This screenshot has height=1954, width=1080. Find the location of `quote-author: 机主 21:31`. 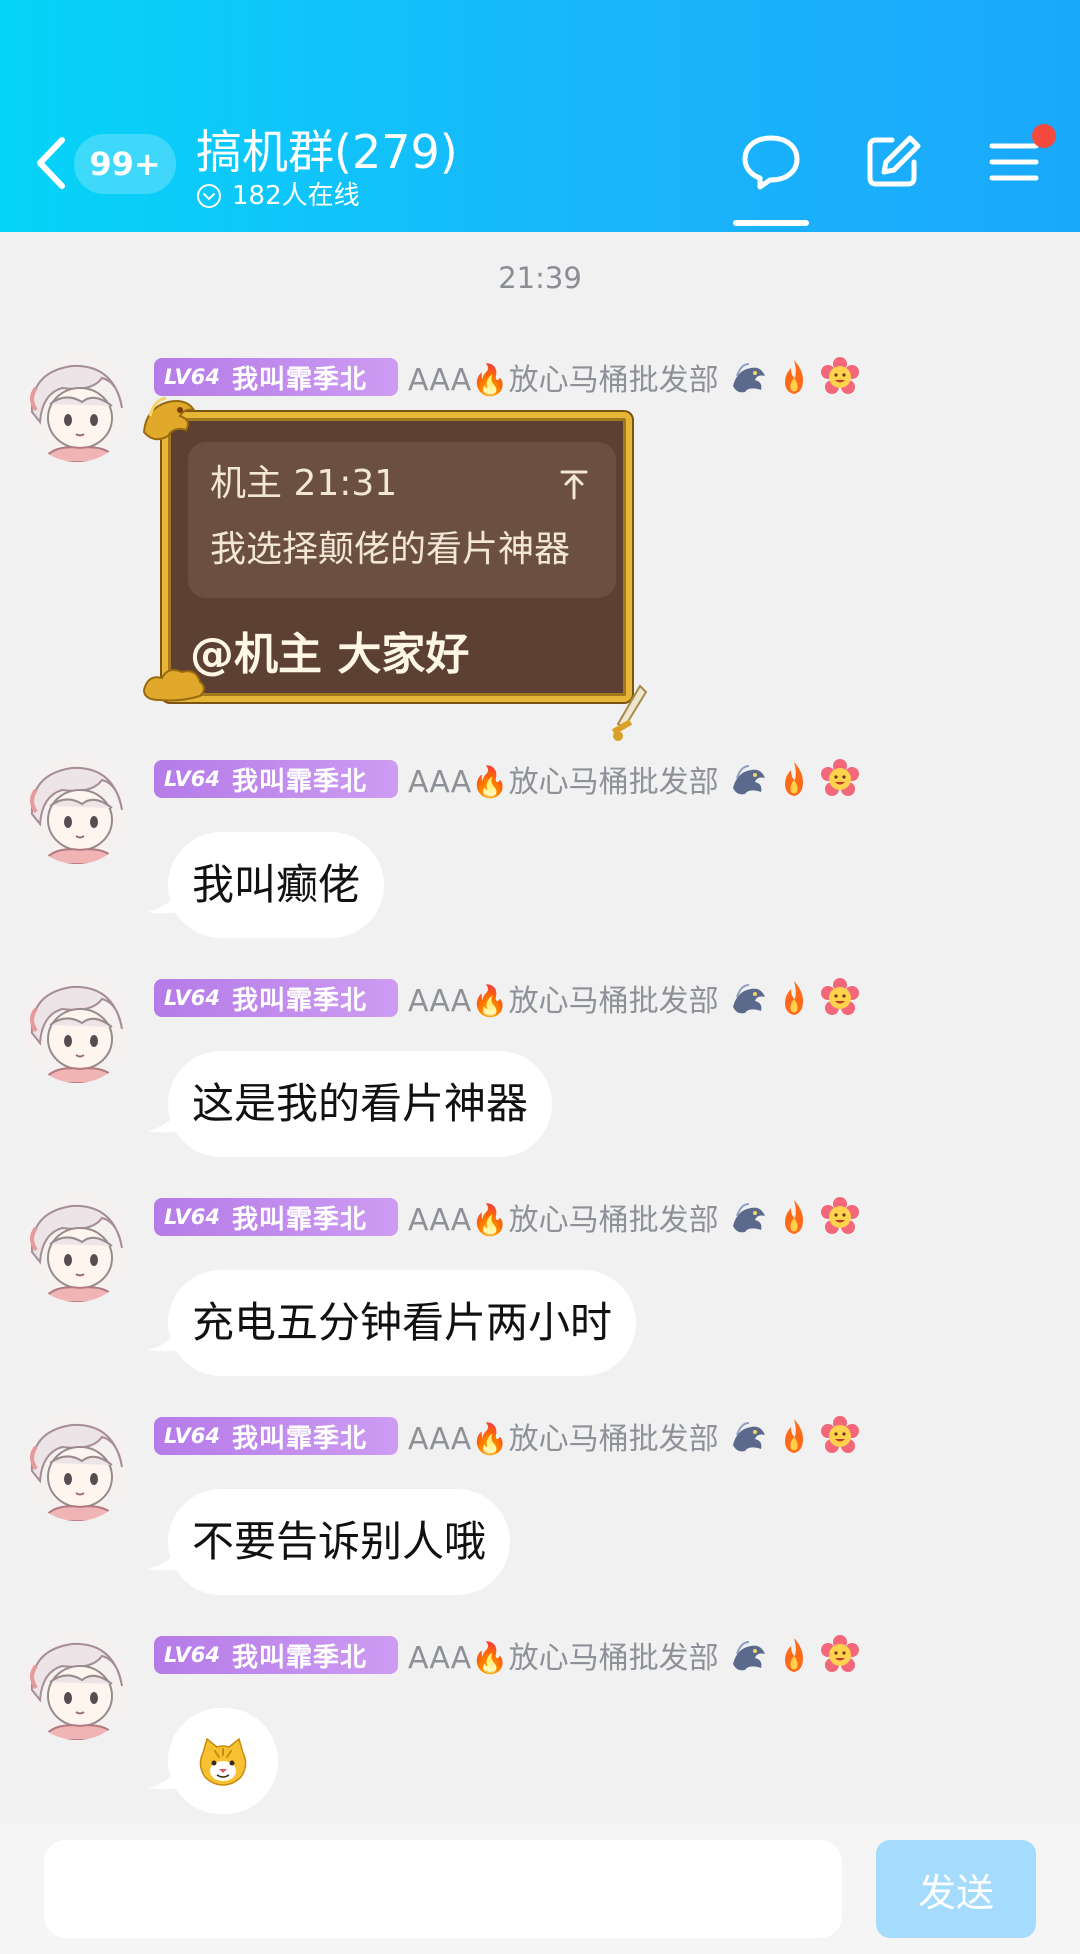

quote-author: 机主 21:31 is located at coordinates (304, 483).